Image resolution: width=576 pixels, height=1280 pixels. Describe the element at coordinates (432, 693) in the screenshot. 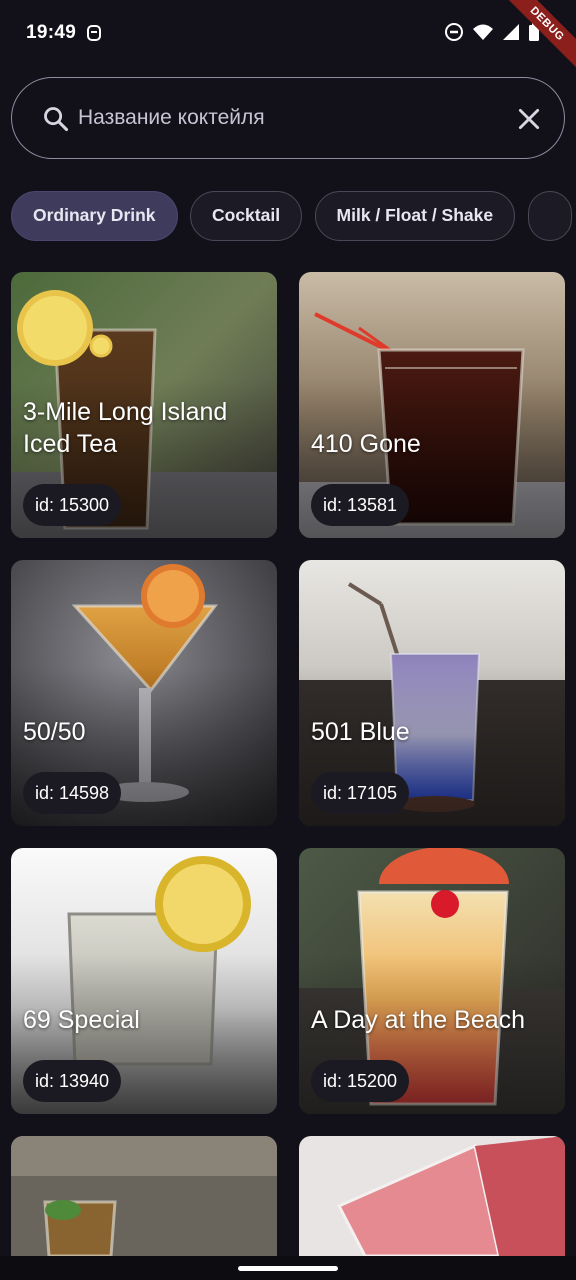

I see `cocktail-card: 501 Blue id: 17105` at that location.